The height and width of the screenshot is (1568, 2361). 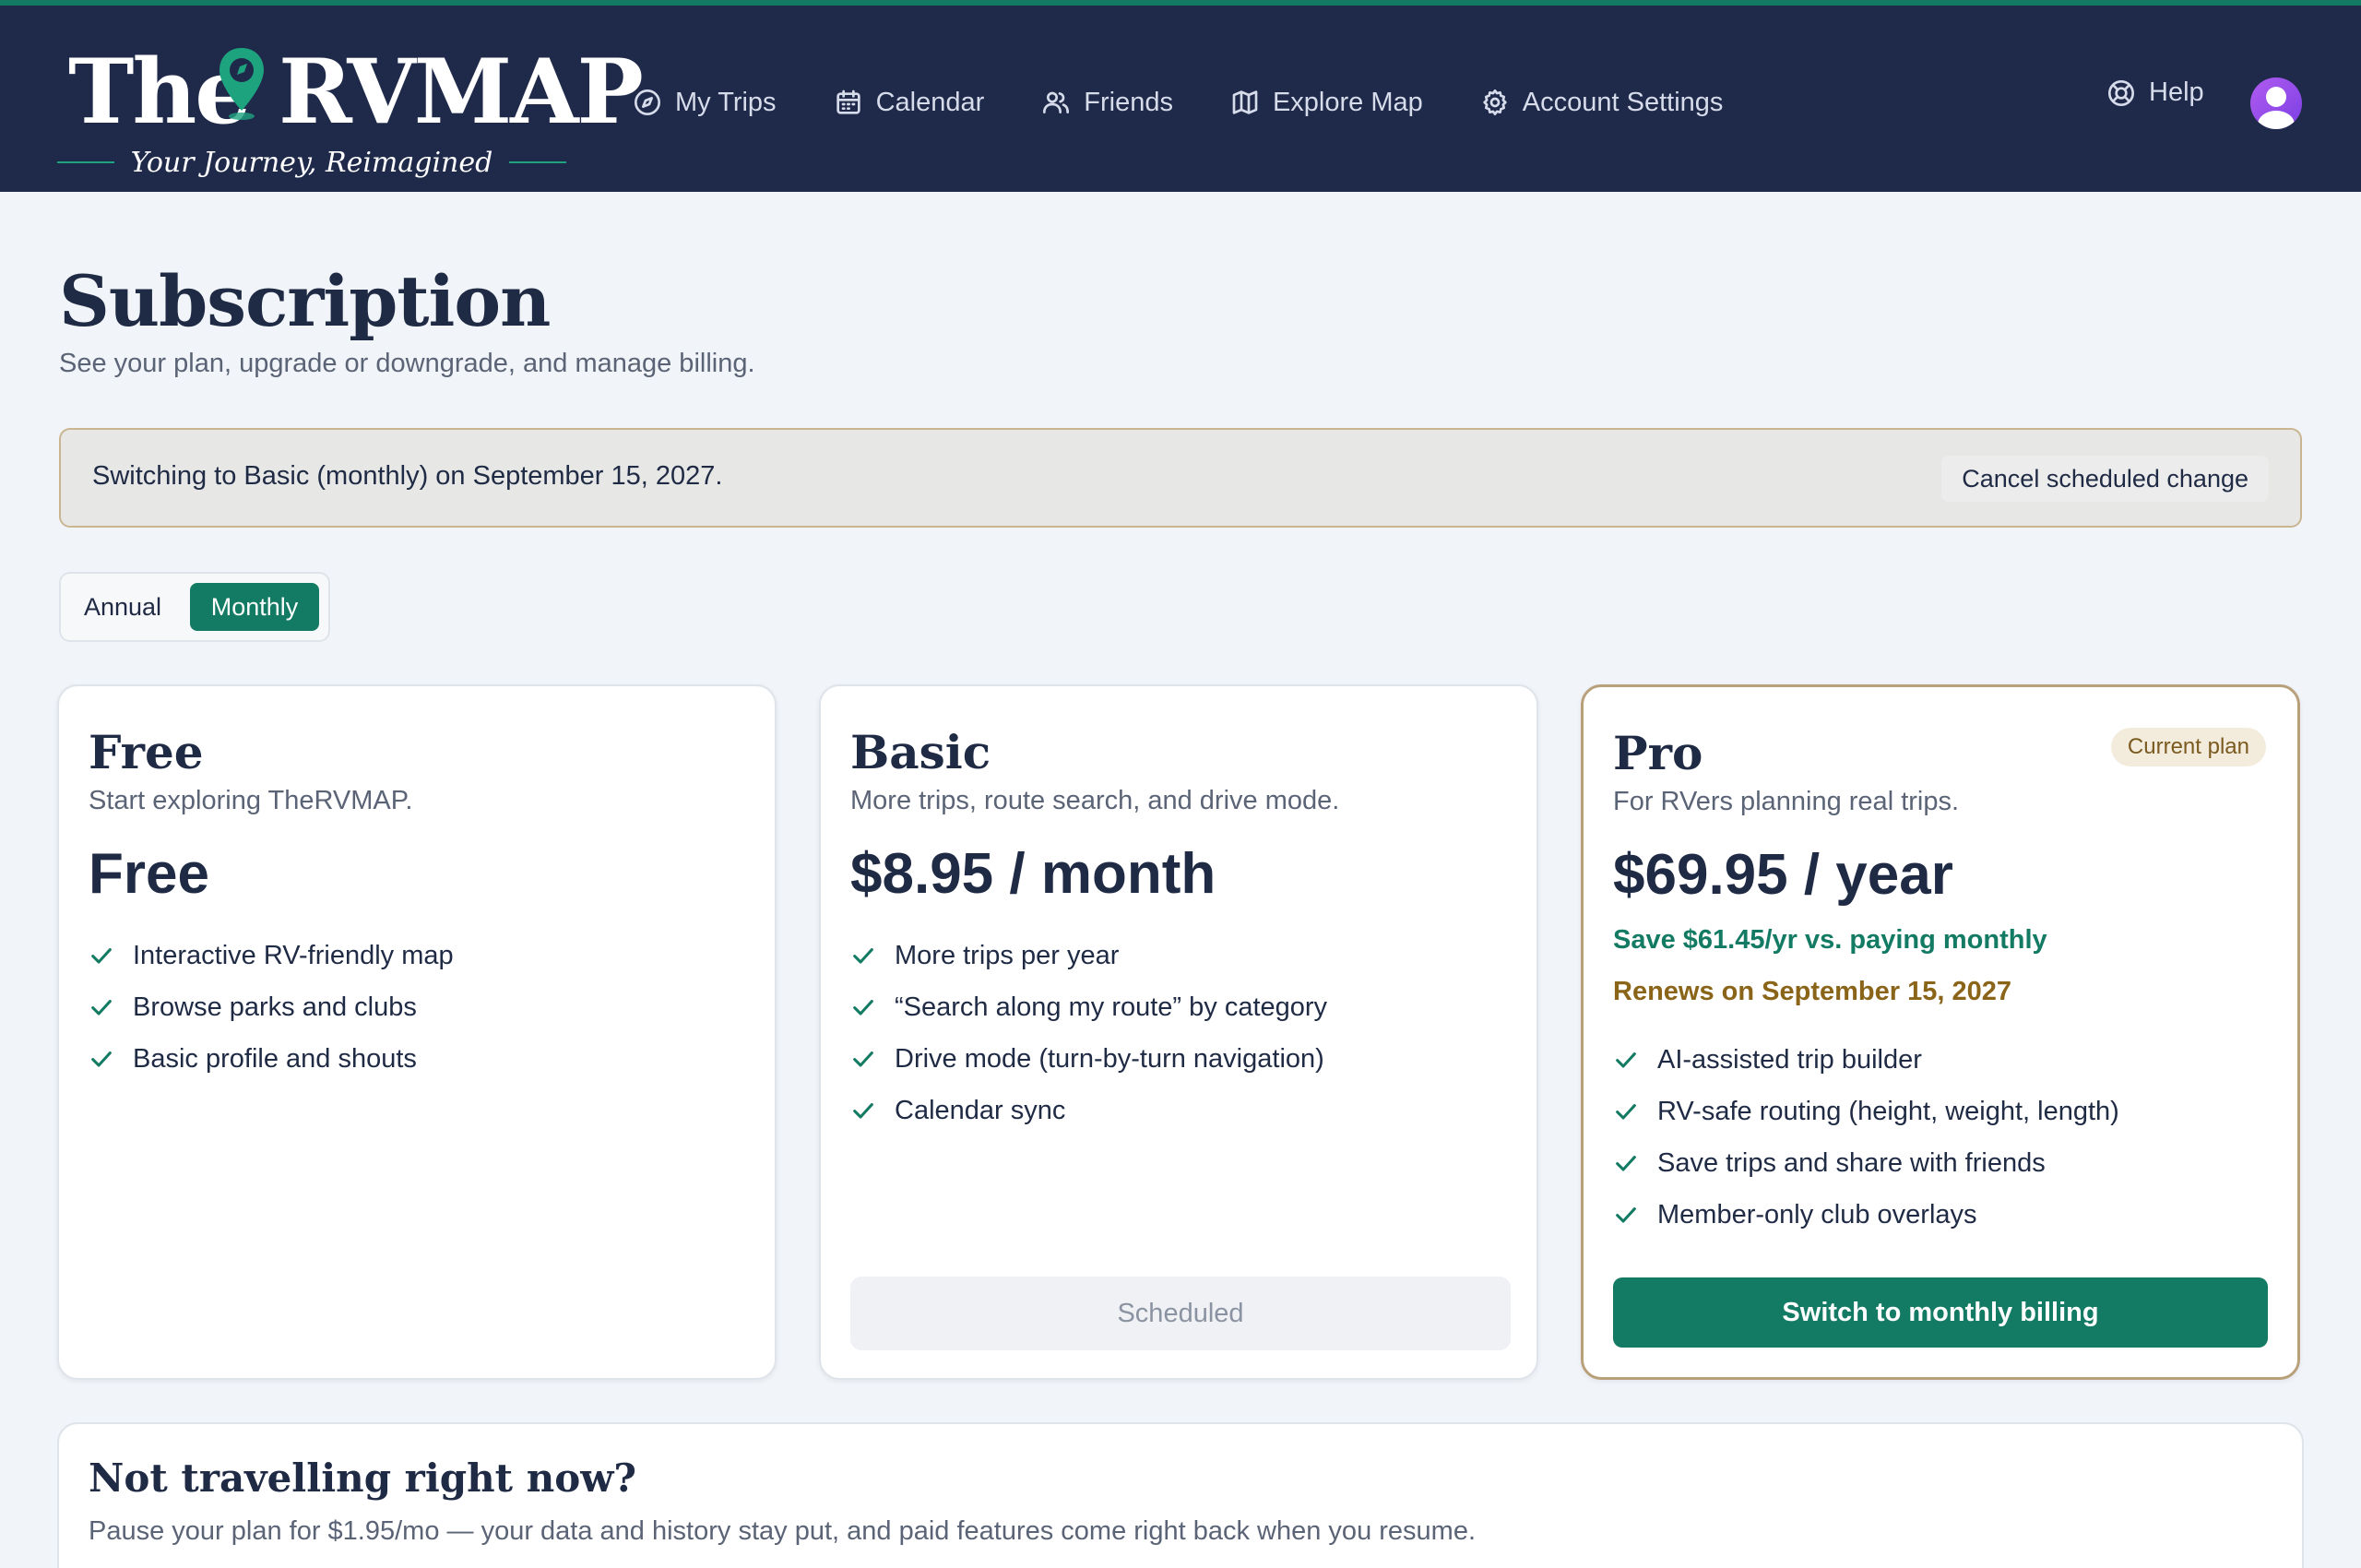 I want to click on user-avatar-icon, so click(x=2276, y=103).